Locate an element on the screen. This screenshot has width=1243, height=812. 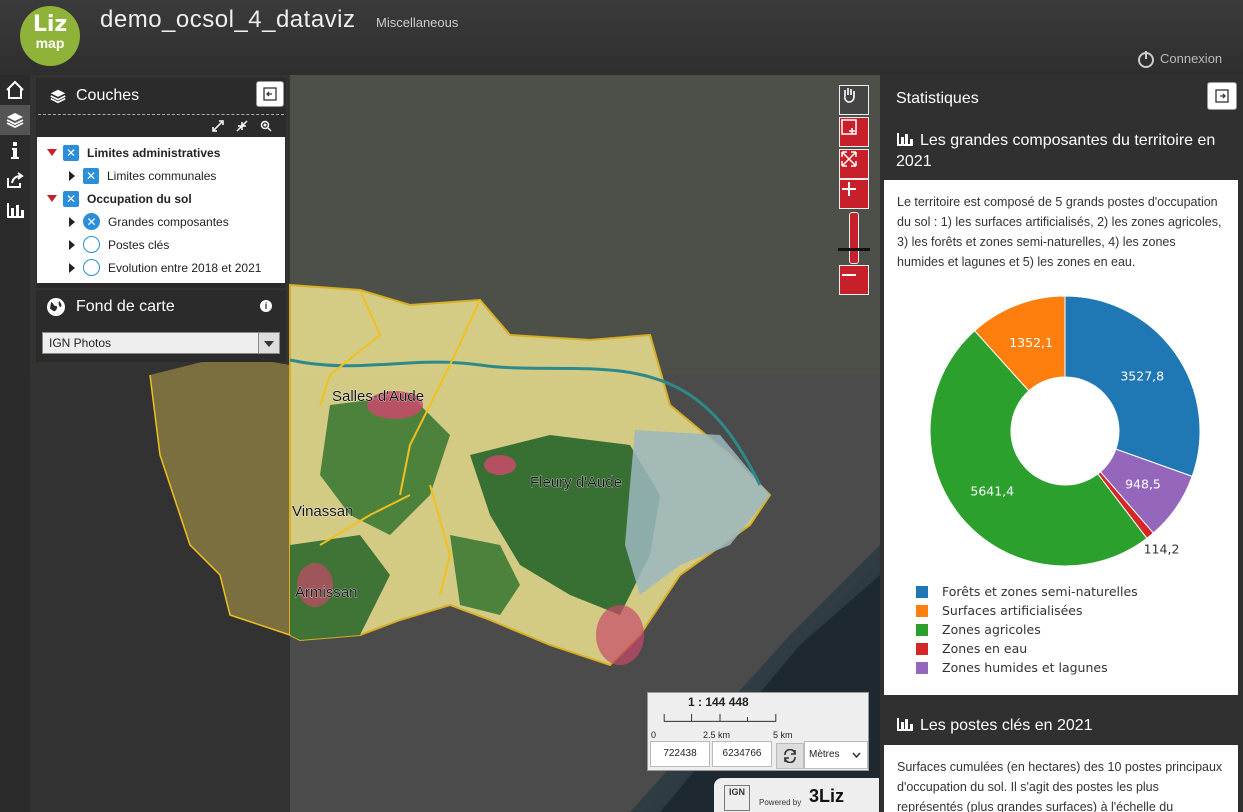
stats-panel-title: Statistiques is located at coordinates (937, 98).